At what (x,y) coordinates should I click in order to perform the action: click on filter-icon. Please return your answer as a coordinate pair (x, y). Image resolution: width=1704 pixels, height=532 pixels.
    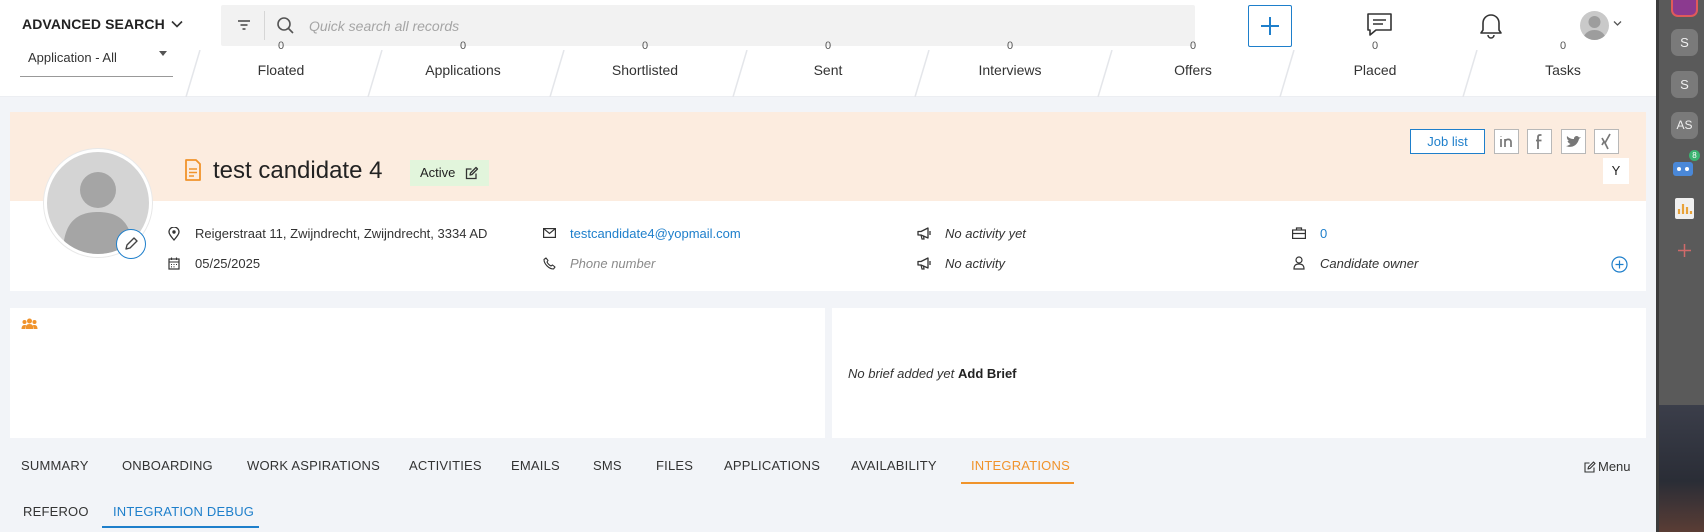
    Looking at the image, I should click on (244, 25).